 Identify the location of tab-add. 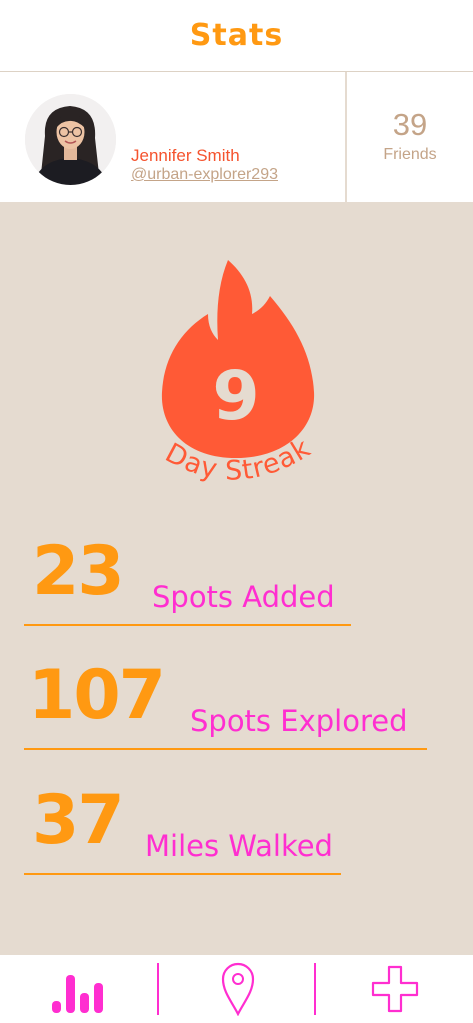
(394, 989).